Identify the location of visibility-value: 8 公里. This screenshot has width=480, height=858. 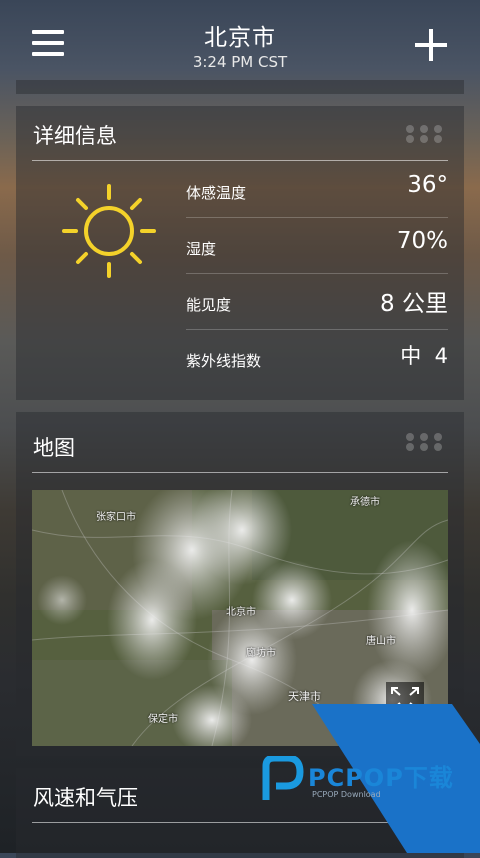
(414, 304).